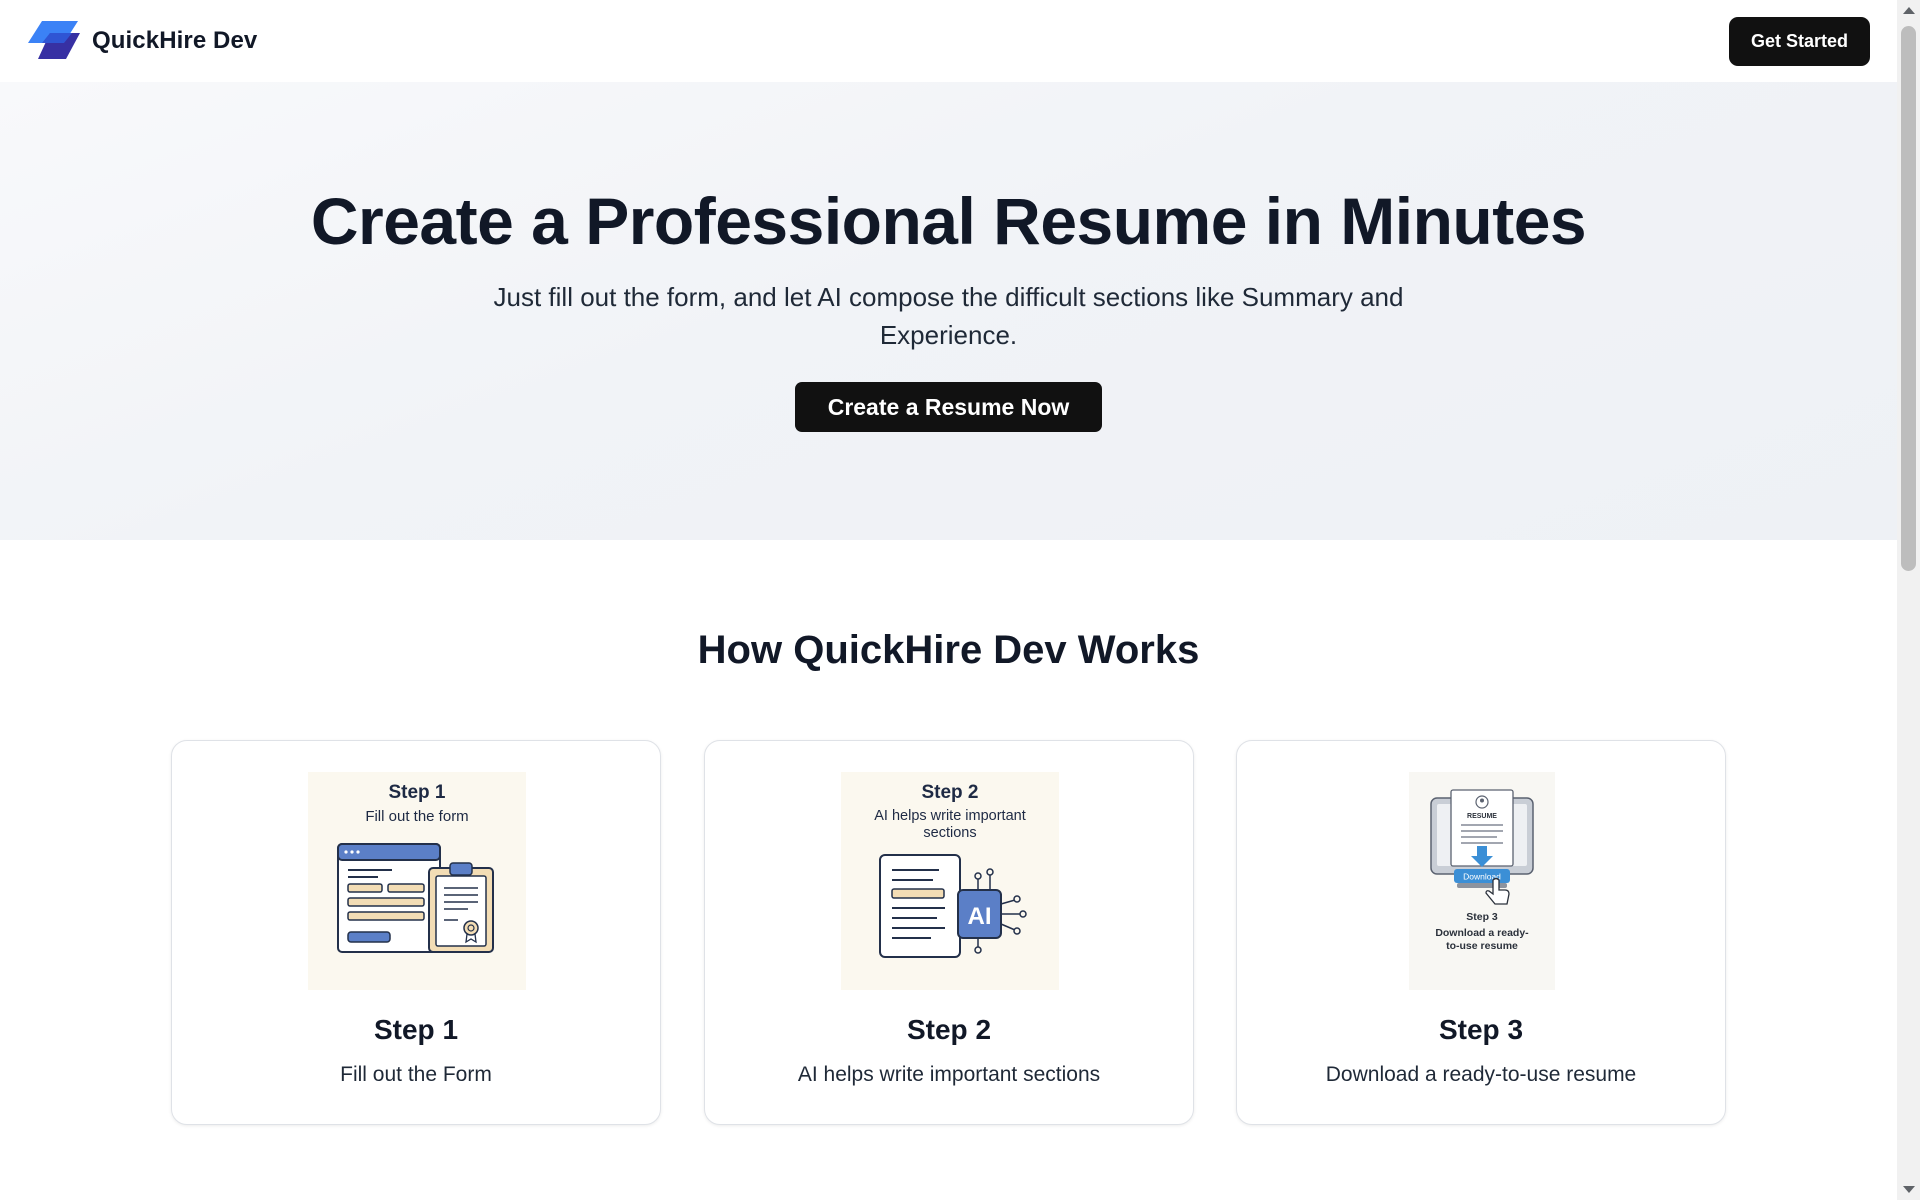  What do you see at coordinates (948, 650) in the screenshot?
I see `how-it-works-title: How QuickHire Dev Works` at bounding box center [948, 650].